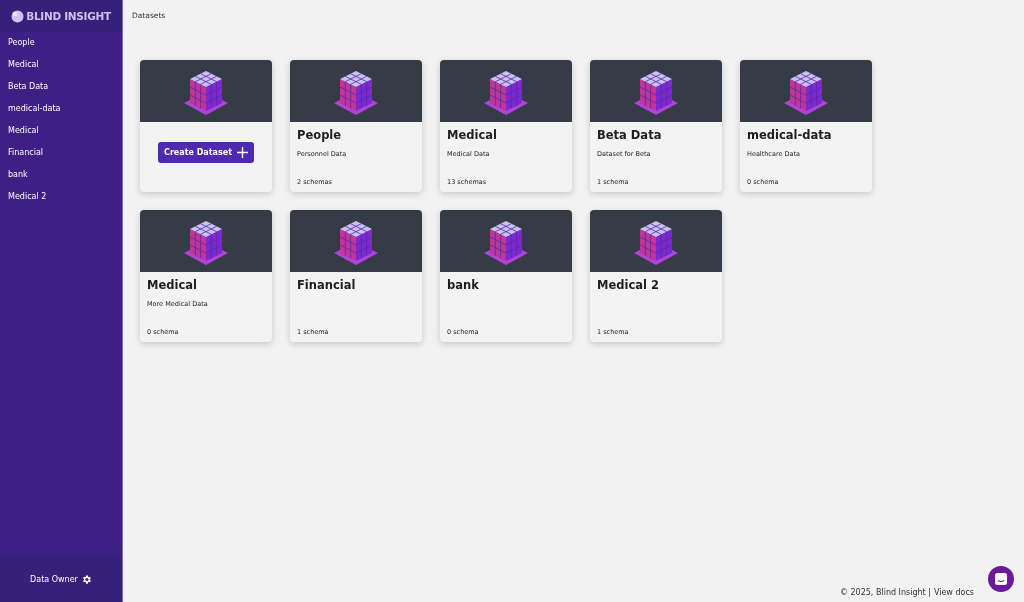 This screenshot has width=1024, height=602. What do you see at coordinates (242, 152) in the screenshot?
I see `plus-icon` at bounding box center [242, 152].